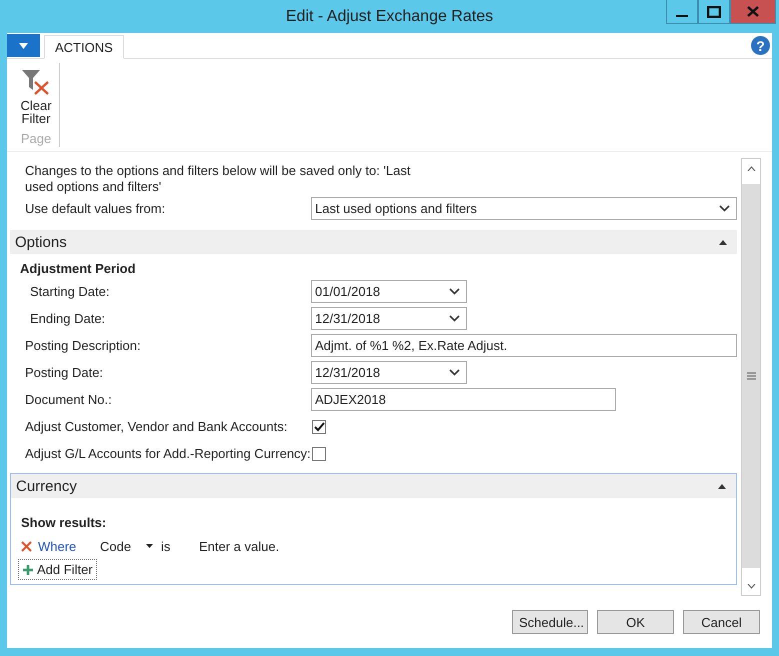  What do you see at coordinates (26, 546) in the screenshot?
I see `remove-icon` at bounding box center [26, 546].